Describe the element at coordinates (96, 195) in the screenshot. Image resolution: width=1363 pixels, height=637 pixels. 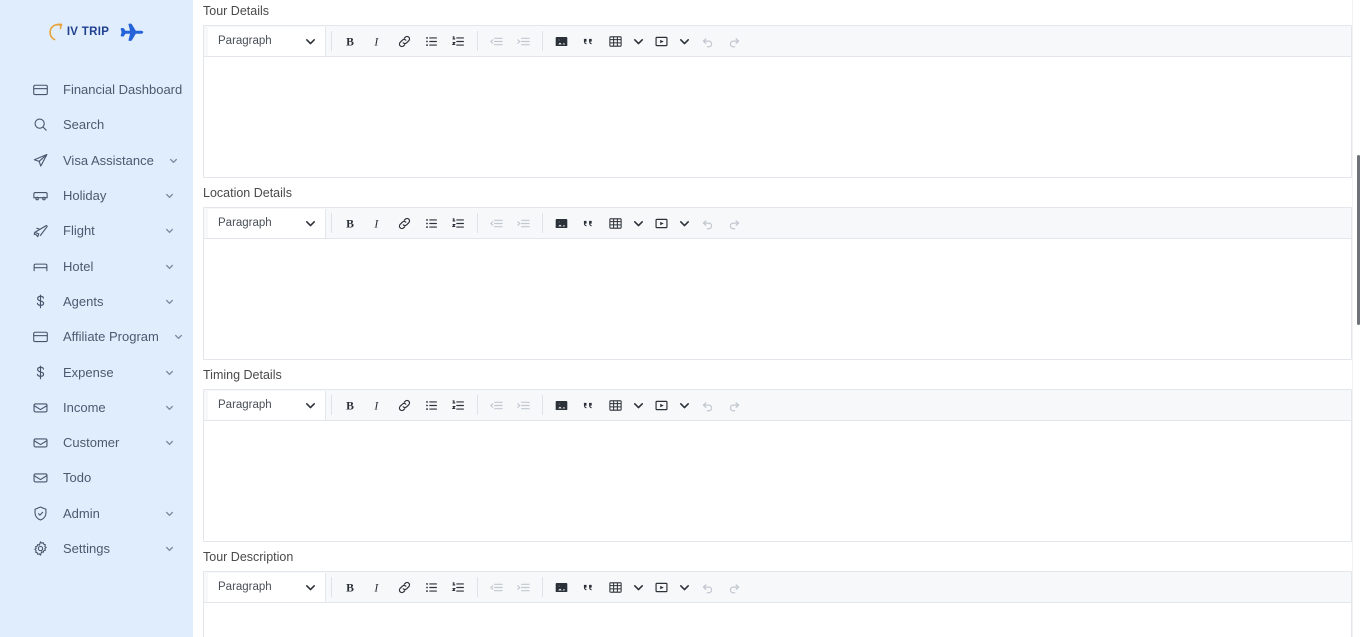
I see `sidebar-item-holiday: Holiday` at that location.